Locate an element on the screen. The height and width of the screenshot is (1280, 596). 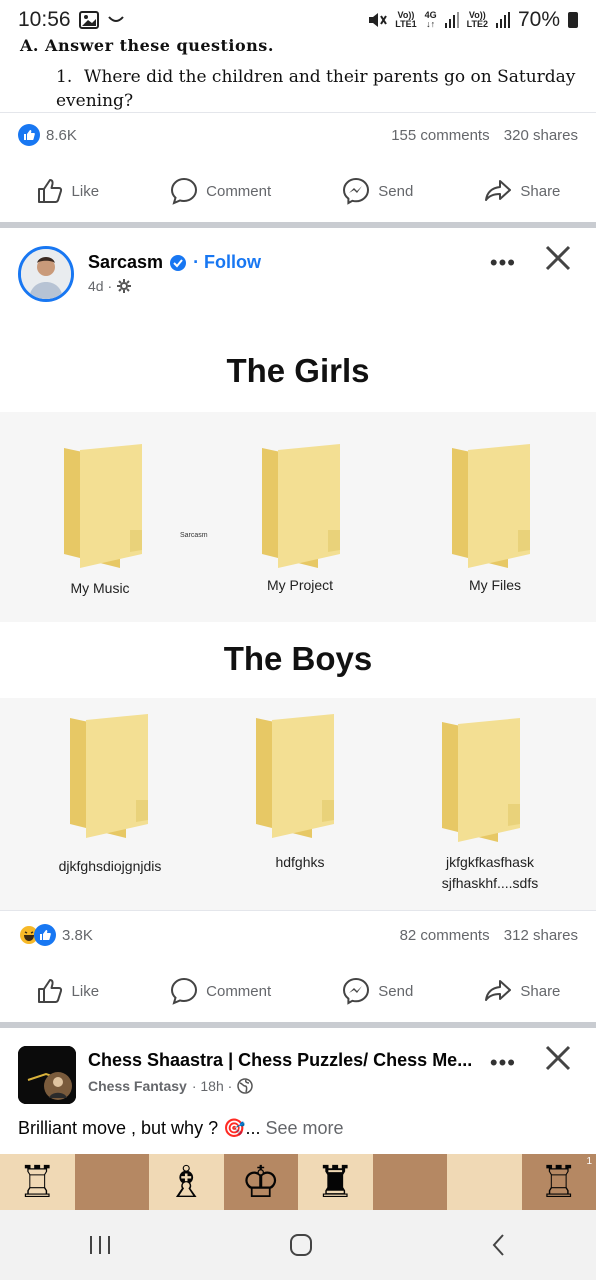
sim2-indicator: Vo)) LTE2 is located at coordinates (477, 19).